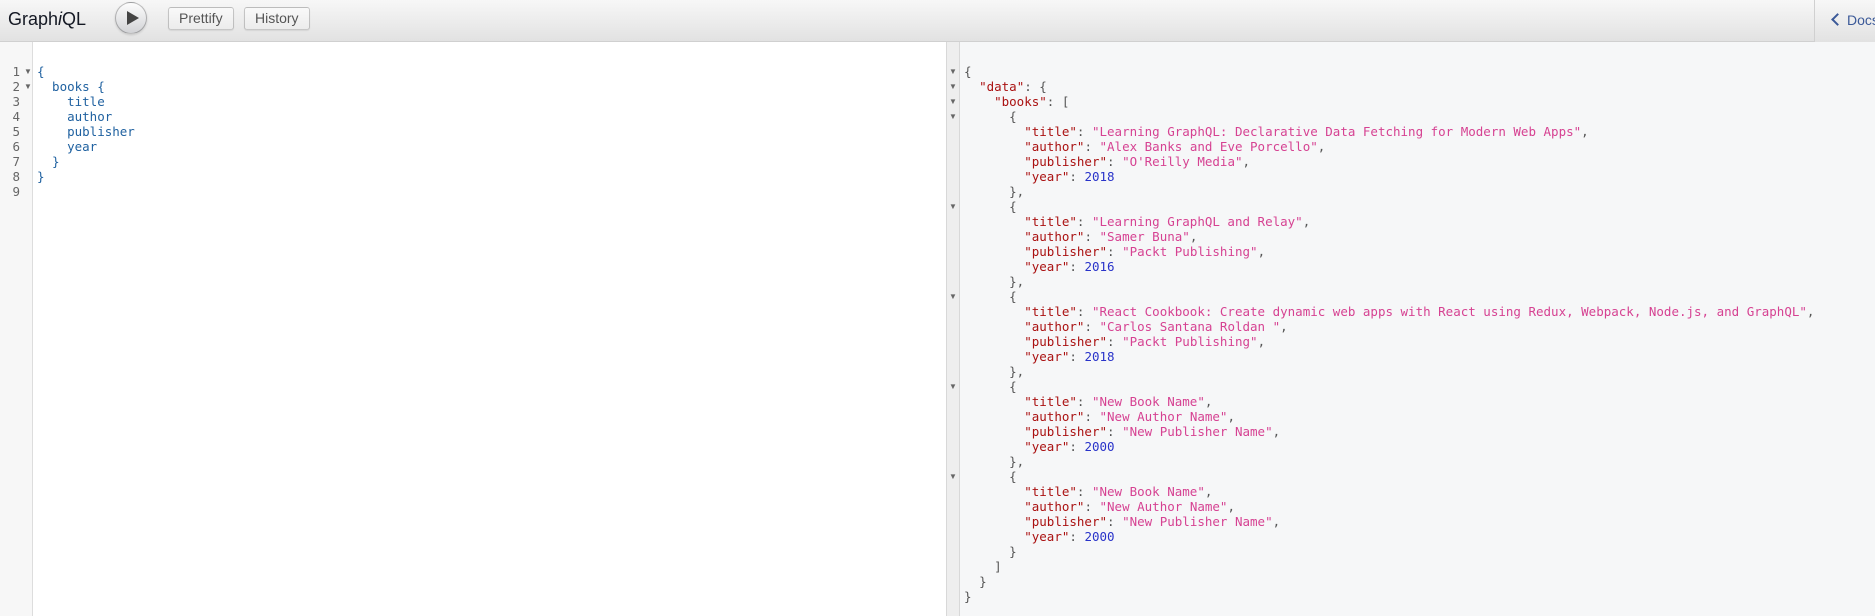 The image size is (1875, 616). I want to click on json-line: ], so click(998, 566).